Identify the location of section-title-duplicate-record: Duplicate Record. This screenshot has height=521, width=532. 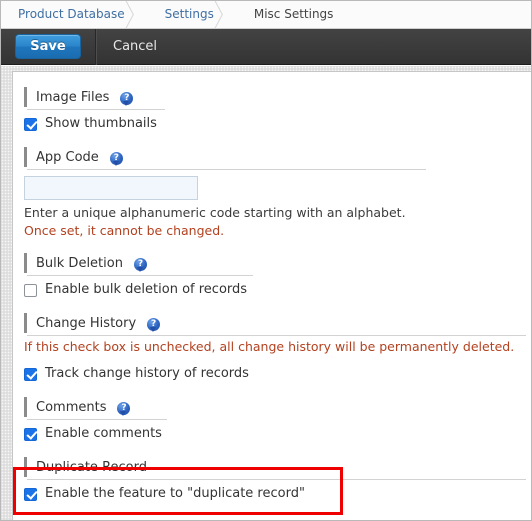
(91, 467).